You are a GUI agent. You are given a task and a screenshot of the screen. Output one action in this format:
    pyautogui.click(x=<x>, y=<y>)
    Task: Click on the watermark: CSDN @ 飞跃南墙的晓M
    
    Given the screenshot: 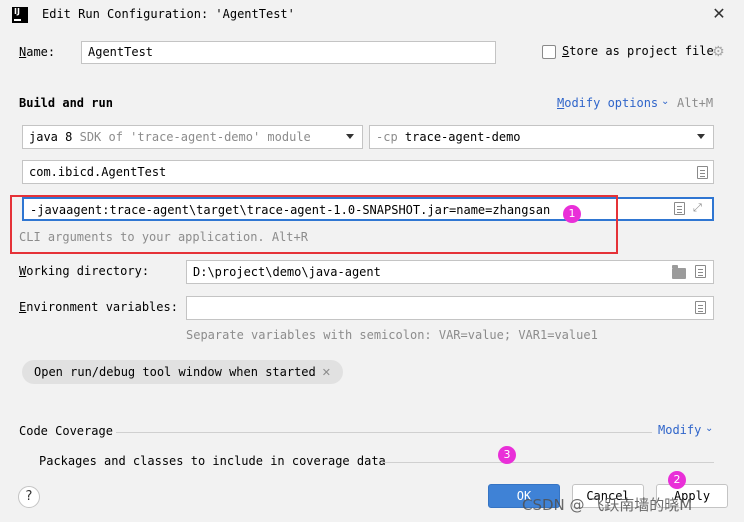 What is the action you would take?
    pyautogui.click(x=607, y=505)
    